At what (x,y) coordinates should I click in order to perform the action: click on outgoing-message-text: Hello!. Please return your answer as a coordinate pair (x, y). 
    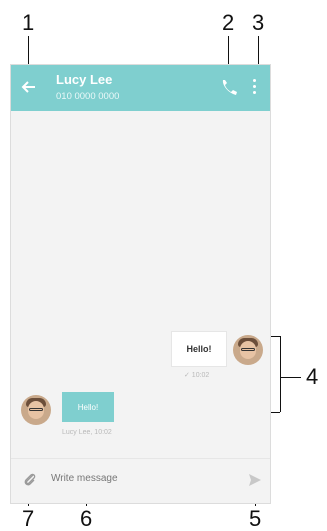
    Looking at the image, I should click on (199, 349).